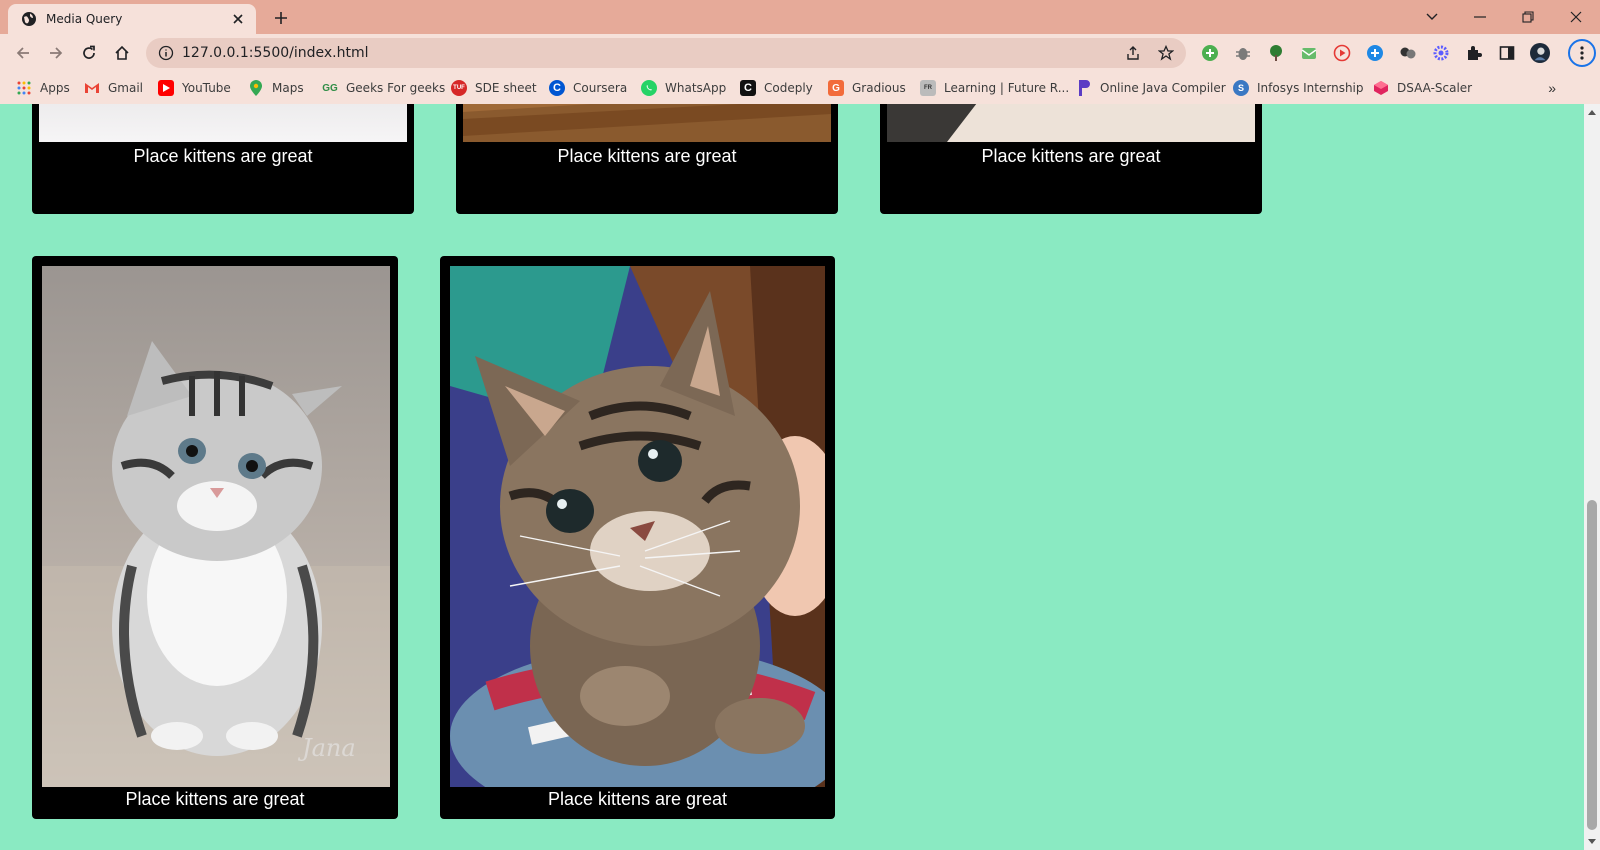 The height and width of the screenshot is (850, 1600). I want to click on globe-icon, so click(29, 19).